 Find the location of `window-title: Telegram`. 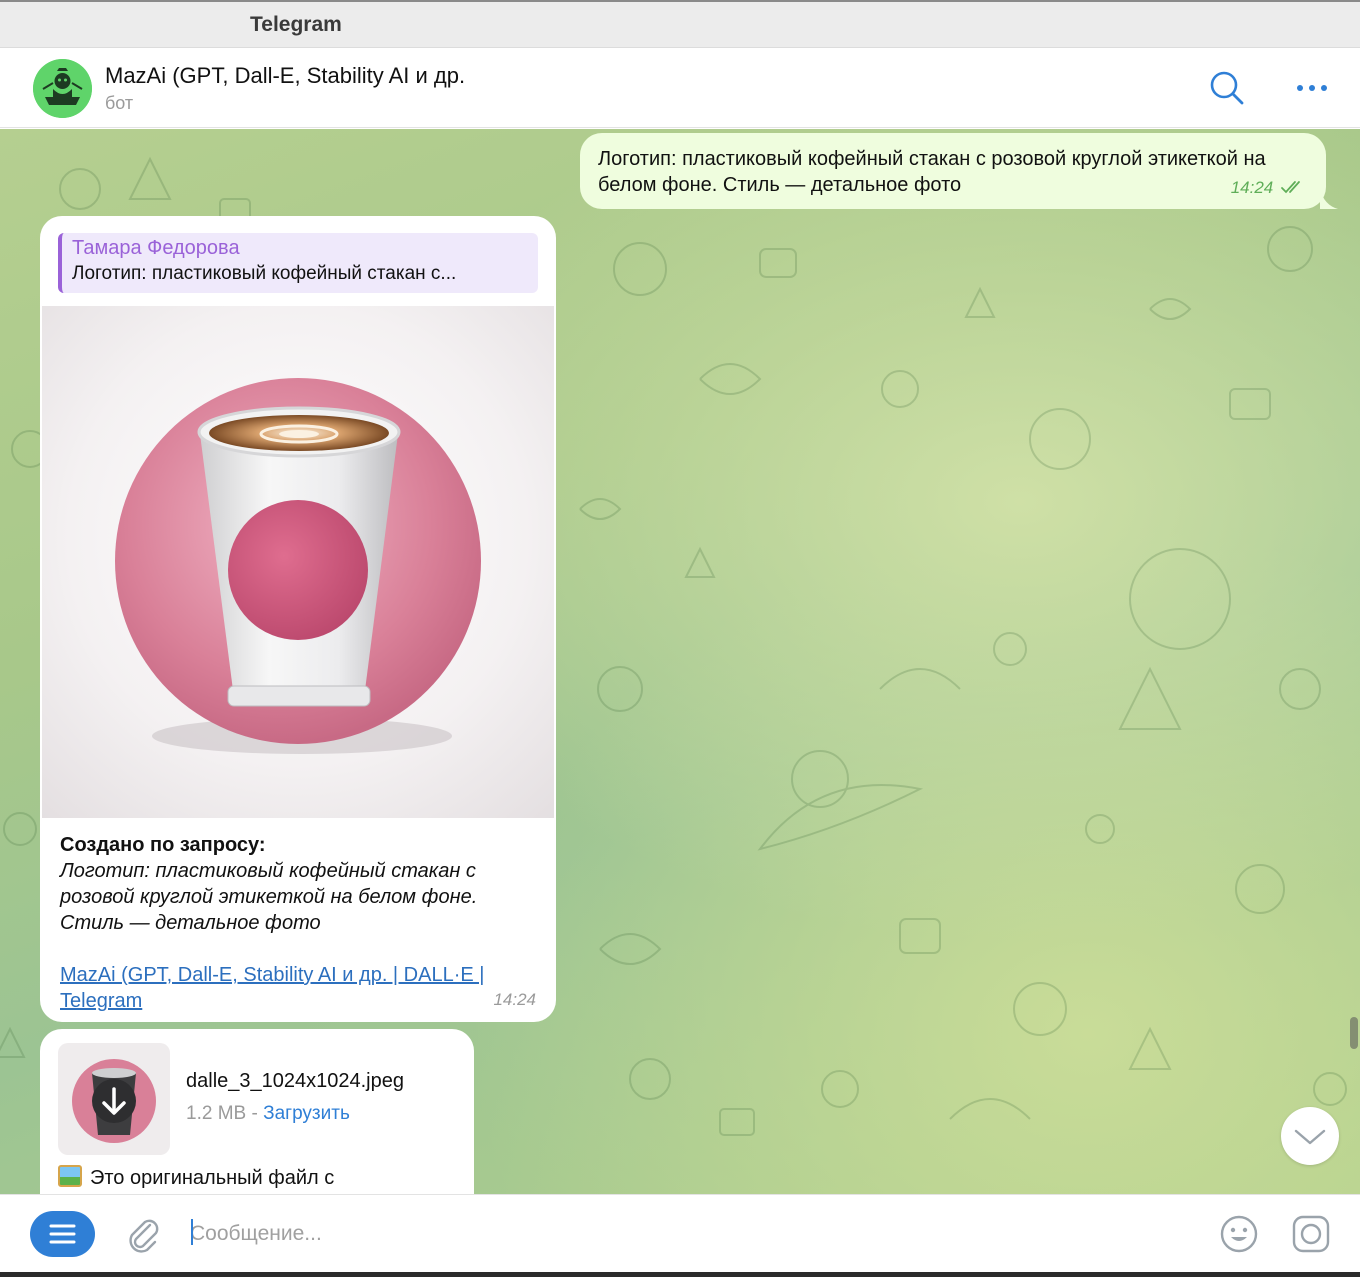

window-title: Telegram is located at coordinates (296, 24).